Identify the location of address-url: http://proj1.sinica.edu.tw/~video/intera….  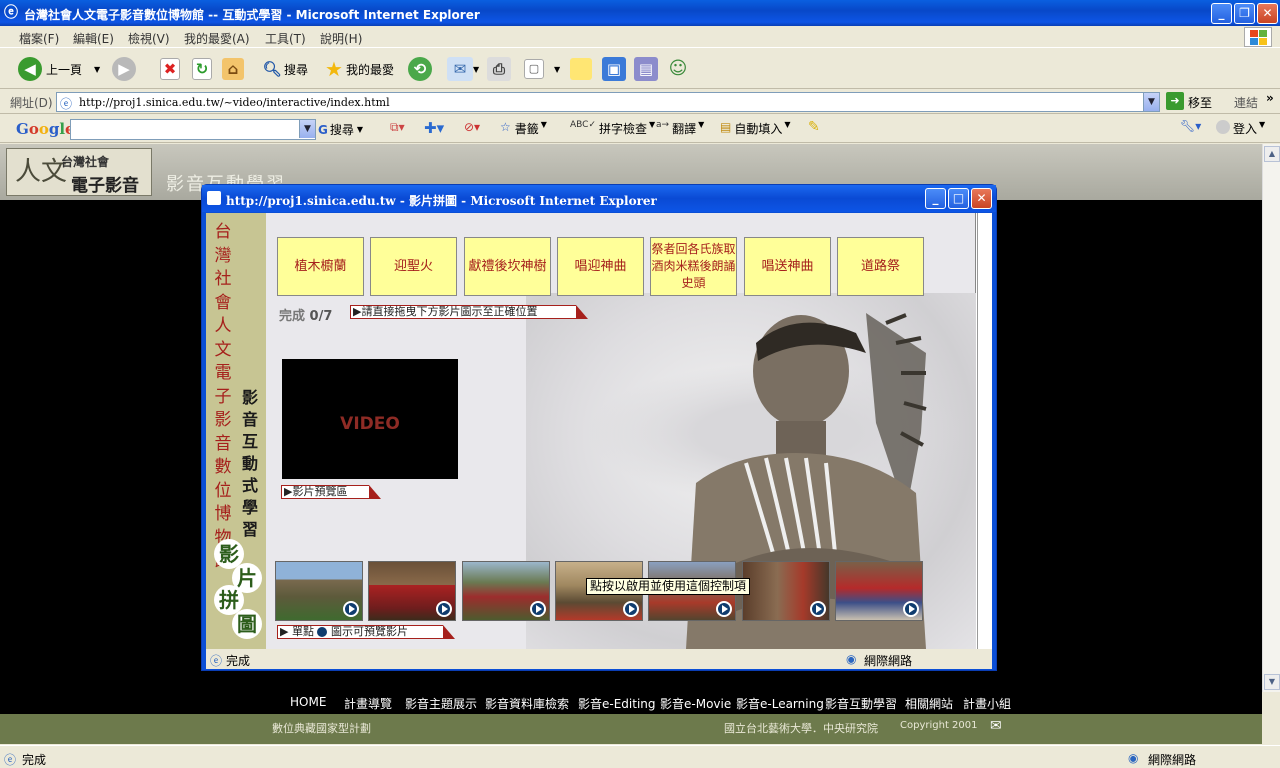
(234, 102).